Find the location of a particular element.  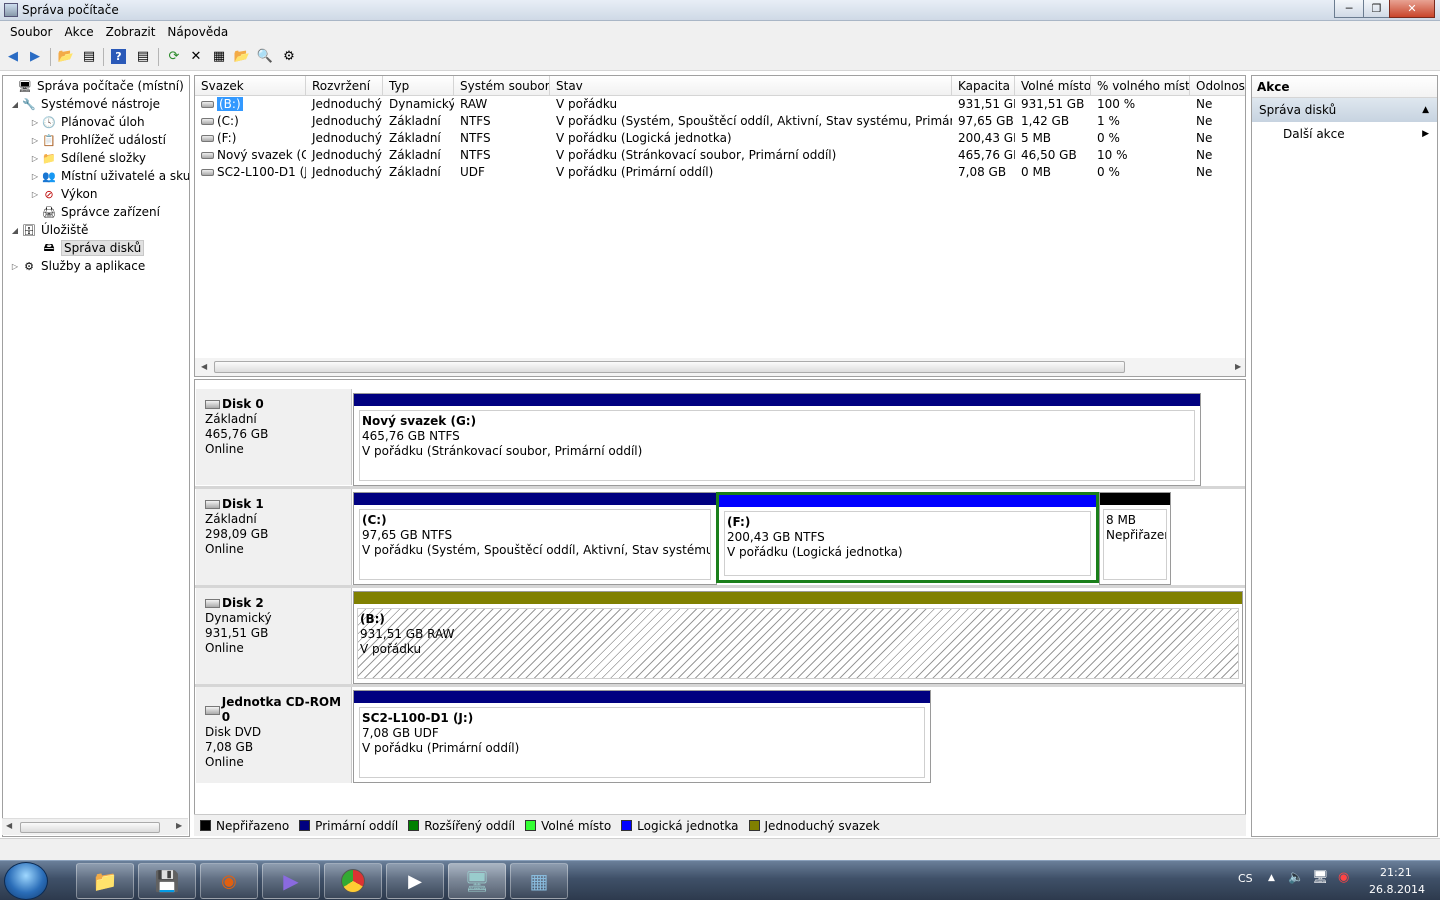

properties-icon: ▦ is located at coordinates (219, 56).